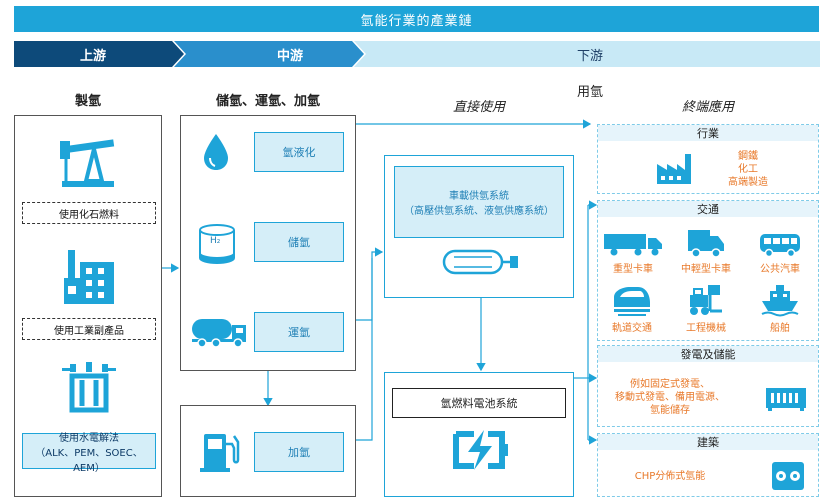 Image resolution: width=830 pixels, height=504 pixels. What do you see at coordinates (706, 328) in the screenshot?
I see `transport-machinery: 工程機械` at bounding box center [706, 328].